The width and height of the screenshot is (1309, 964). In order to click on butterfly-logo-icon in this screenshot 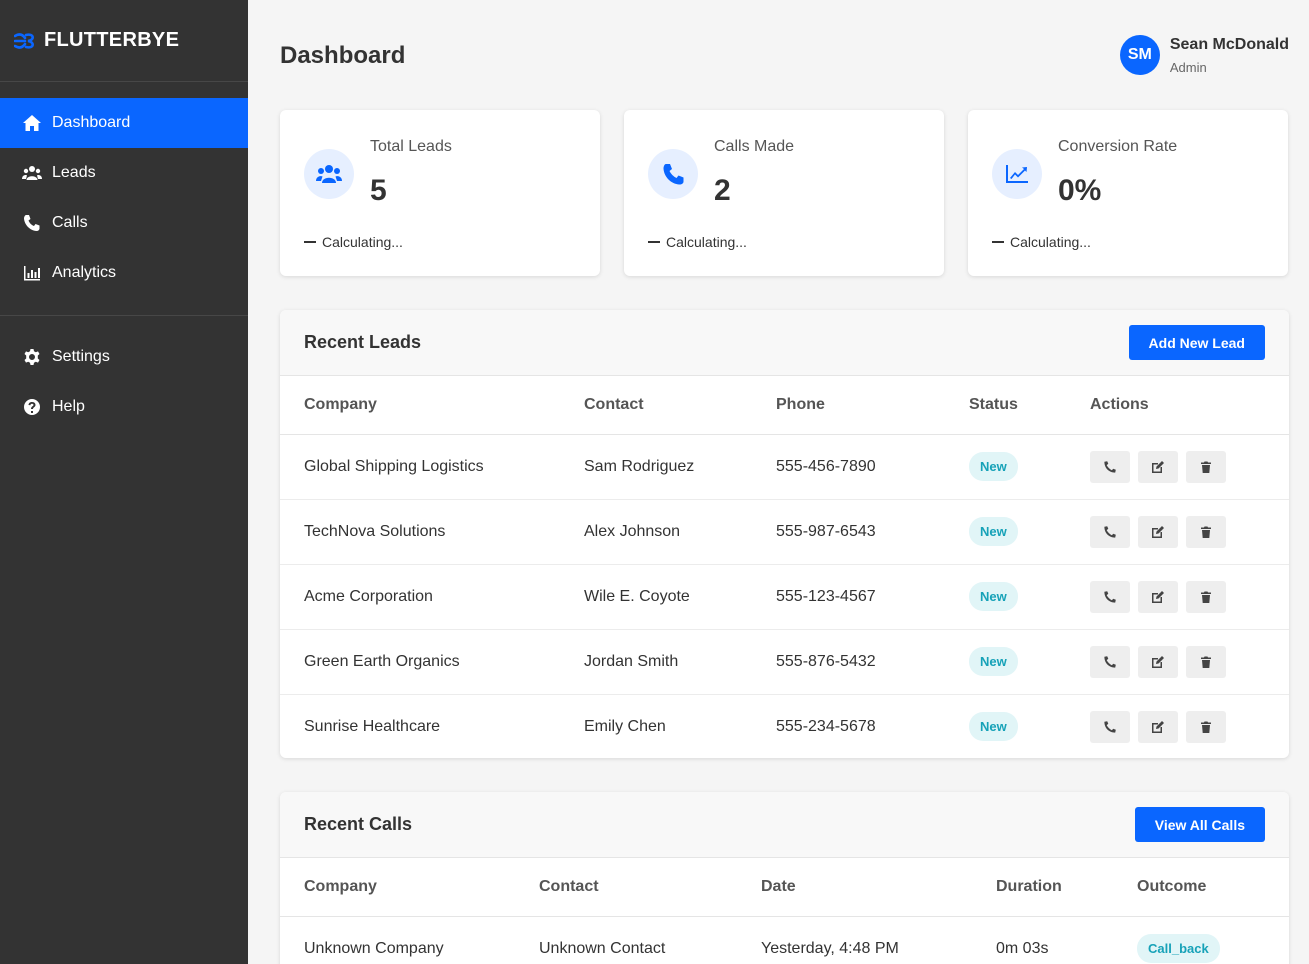, I will do `click(24, 40)`.